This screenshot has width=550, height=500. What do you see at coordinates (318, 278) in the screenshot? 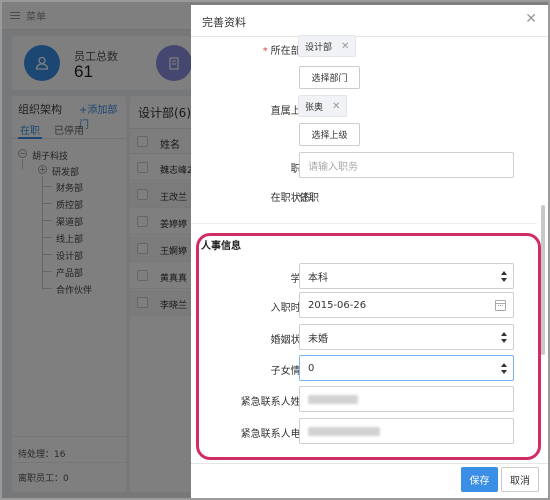
I see `education-value: 本科` at bounding box center [318, 278].